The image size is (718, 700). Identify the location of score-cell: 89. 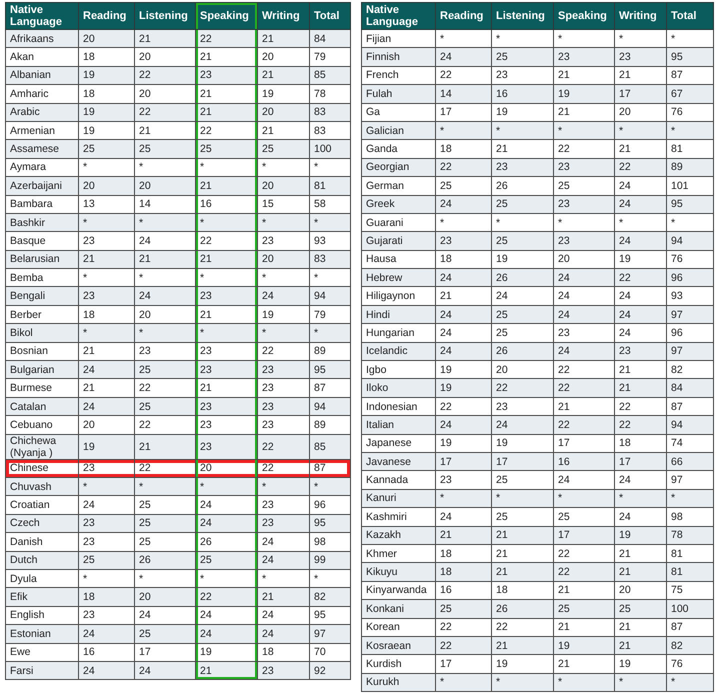
(330, 425).